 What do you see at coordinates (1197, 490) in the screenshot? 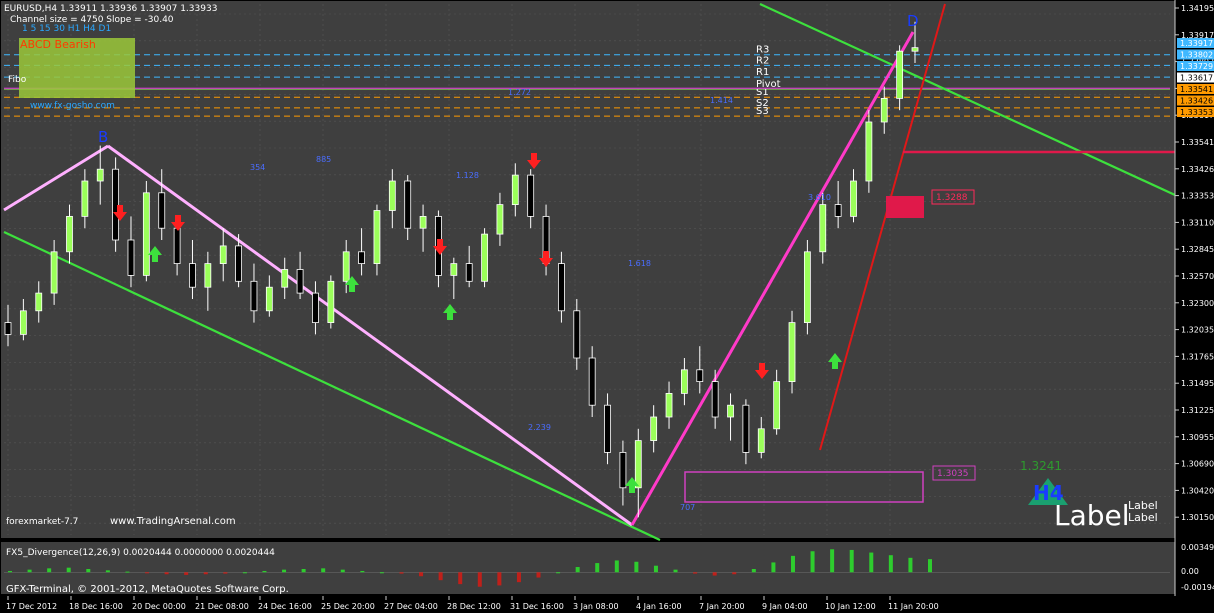
I see `price-tick-label: 1.30420` at bounding box center [1197, 490].